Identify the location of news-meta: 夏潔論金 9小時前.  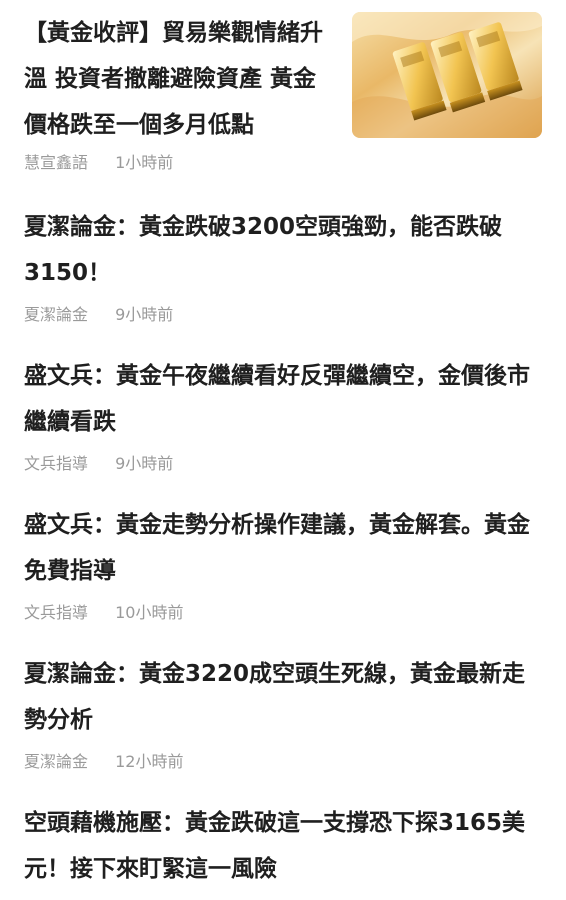
(283, 315).